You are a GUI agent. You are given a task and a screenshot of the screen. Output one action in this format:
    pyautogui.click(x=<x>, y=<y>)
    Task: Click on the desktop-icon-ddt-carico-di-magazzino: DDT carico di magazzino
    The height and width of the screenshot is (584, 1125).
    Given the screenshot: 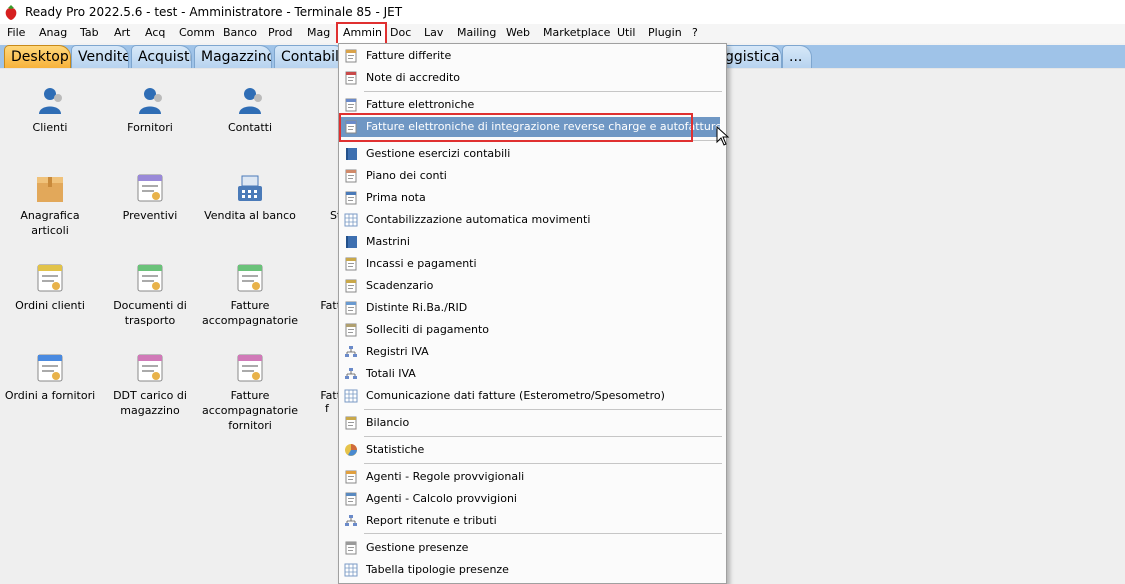 What is the action you would take?
    pyautogui.click(x=150, y=385)
    